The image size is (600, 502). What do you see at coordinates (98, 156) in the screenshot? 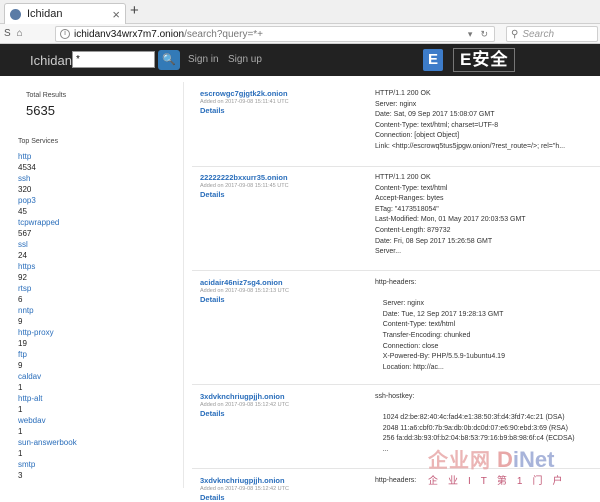
I see `service-link: http` at bounding box center [98, 156].